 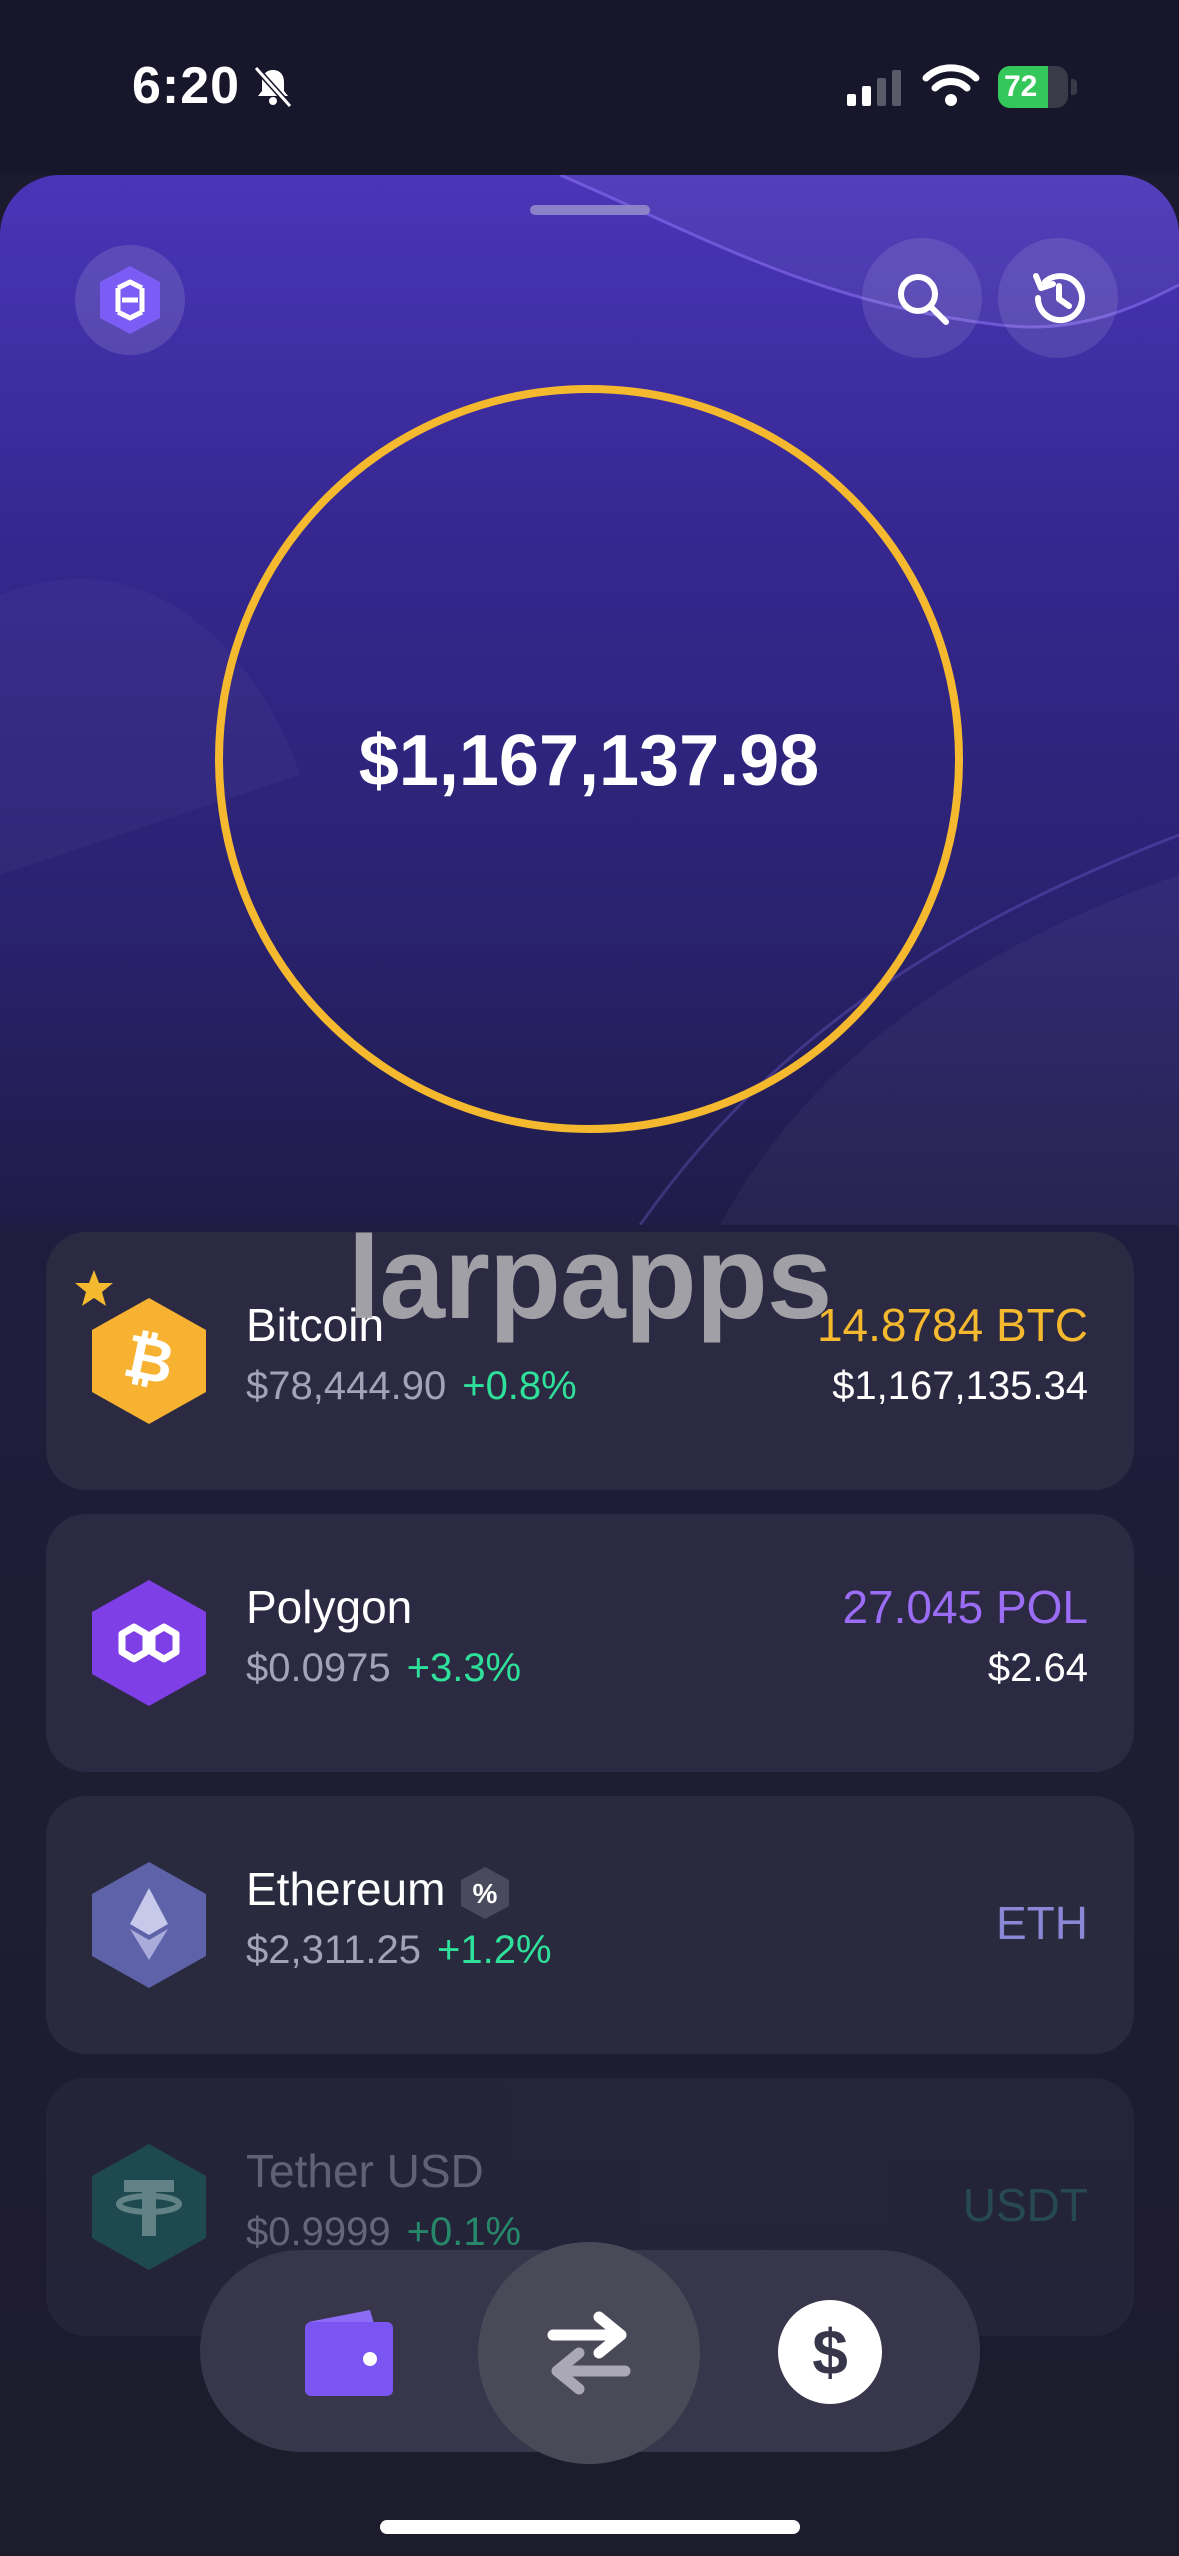 I want to click on asset-change: +0.8%, so click(x=519, y=1386).